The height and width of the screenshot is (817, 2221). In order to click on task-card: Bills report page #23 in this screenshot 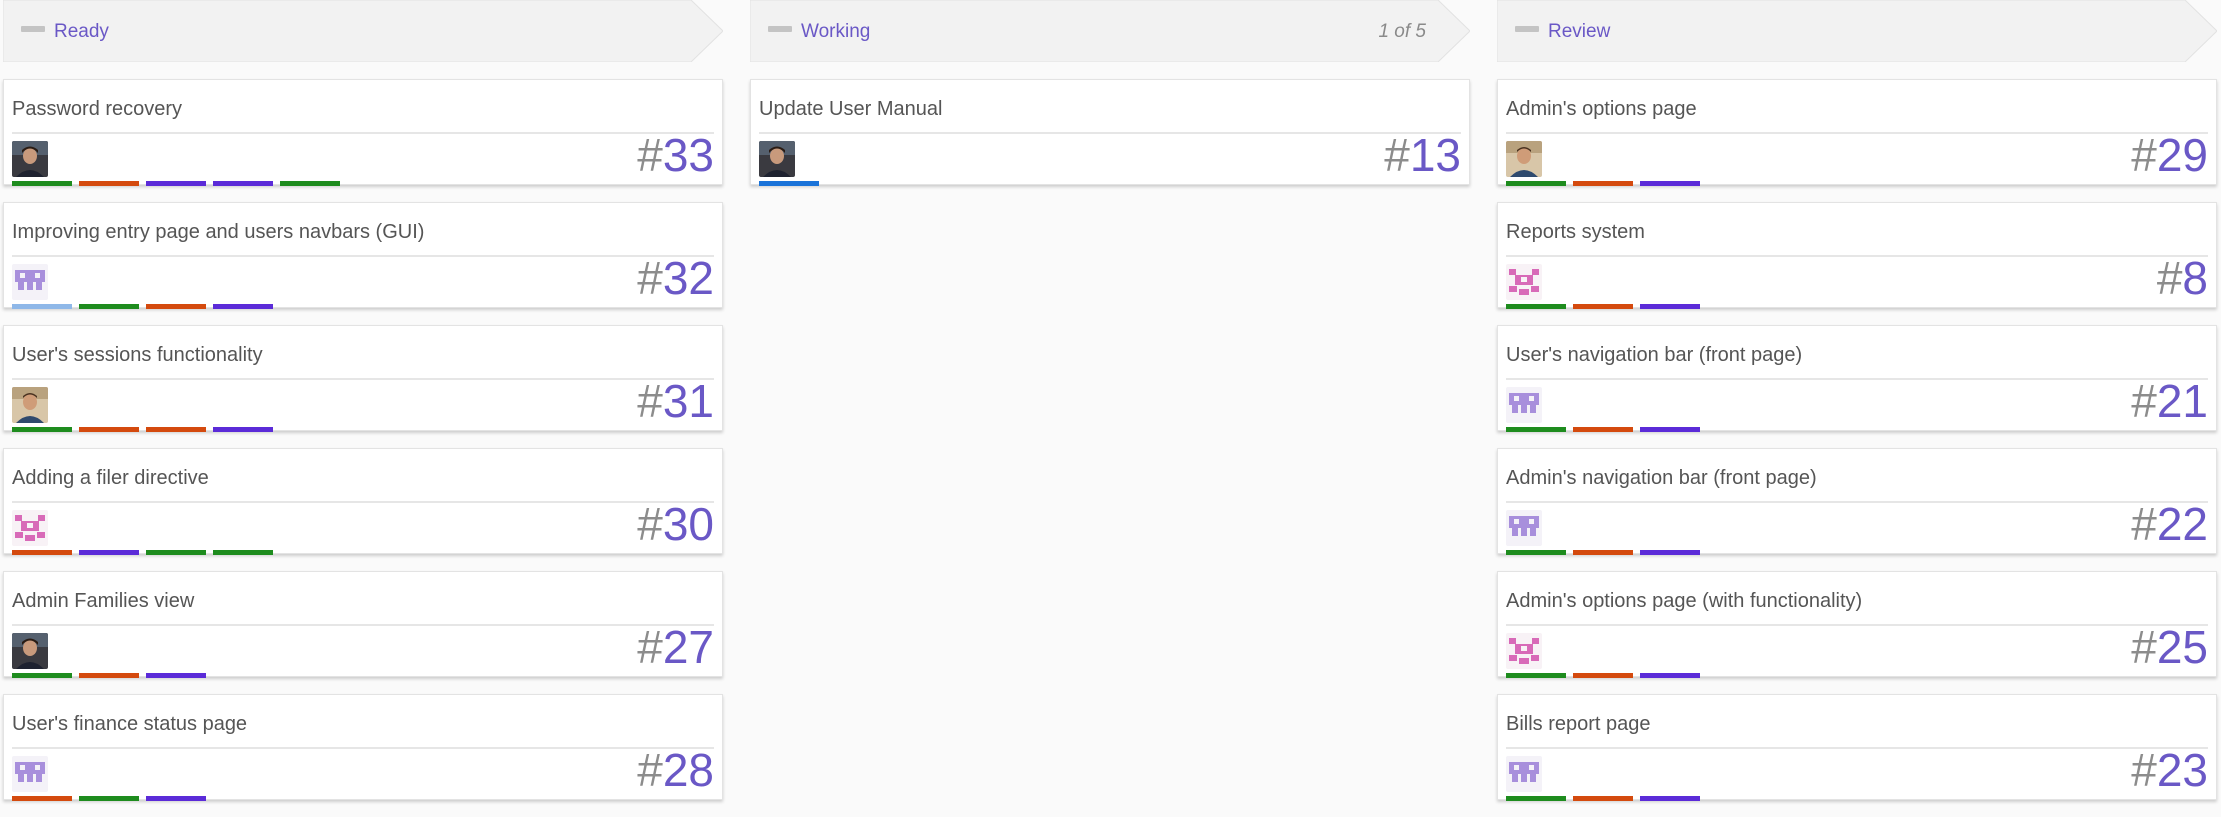, I will do `click(1857, 747)`.